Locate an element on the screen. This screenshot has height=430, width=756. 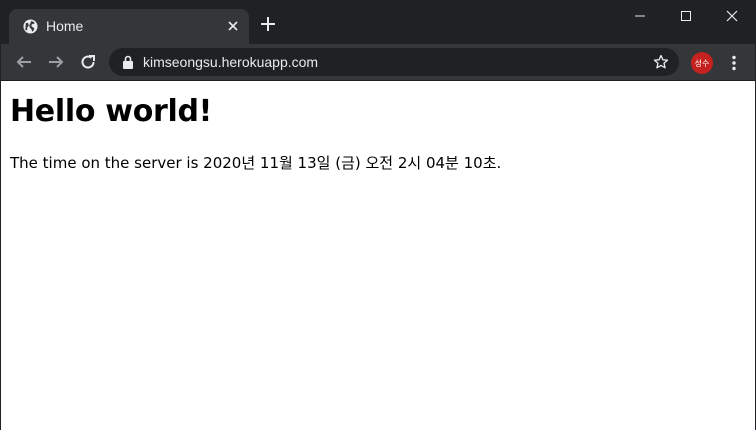
close-window-button is located at coordinates (732, 16).